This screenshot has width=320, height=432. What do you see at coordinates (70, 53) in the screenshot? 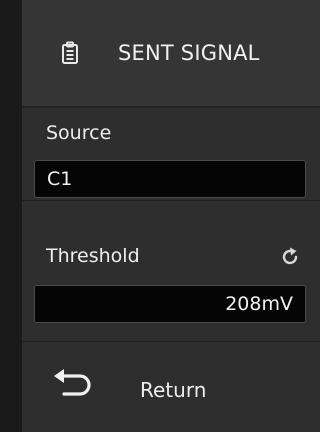
I see `document-icon` at bounding box center [70, 53].